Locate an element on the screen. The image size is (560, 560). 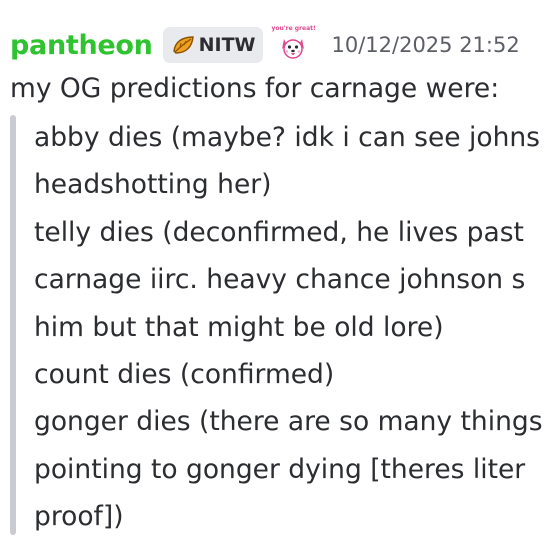
badge-text: you're great! is located at coordinates (293, 28).